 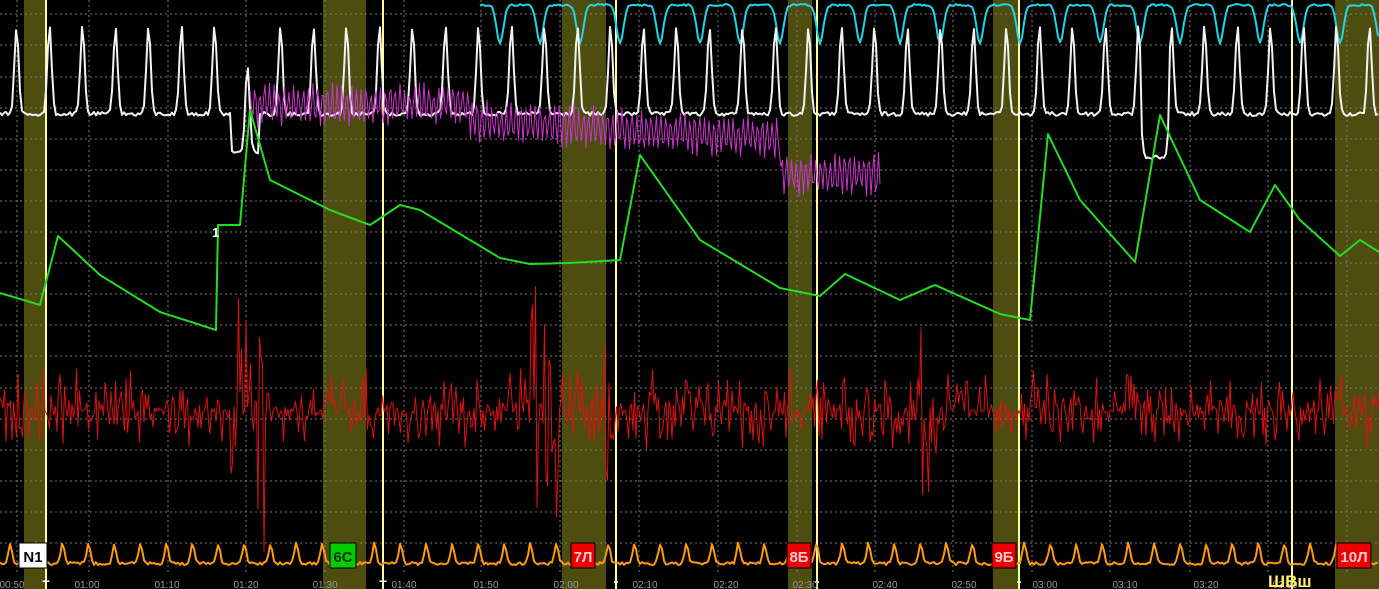 What do you see at coordinates (1290, 580) in the screenshot?
I see `status-text: ШВш` at bounding box center [1290, 580].